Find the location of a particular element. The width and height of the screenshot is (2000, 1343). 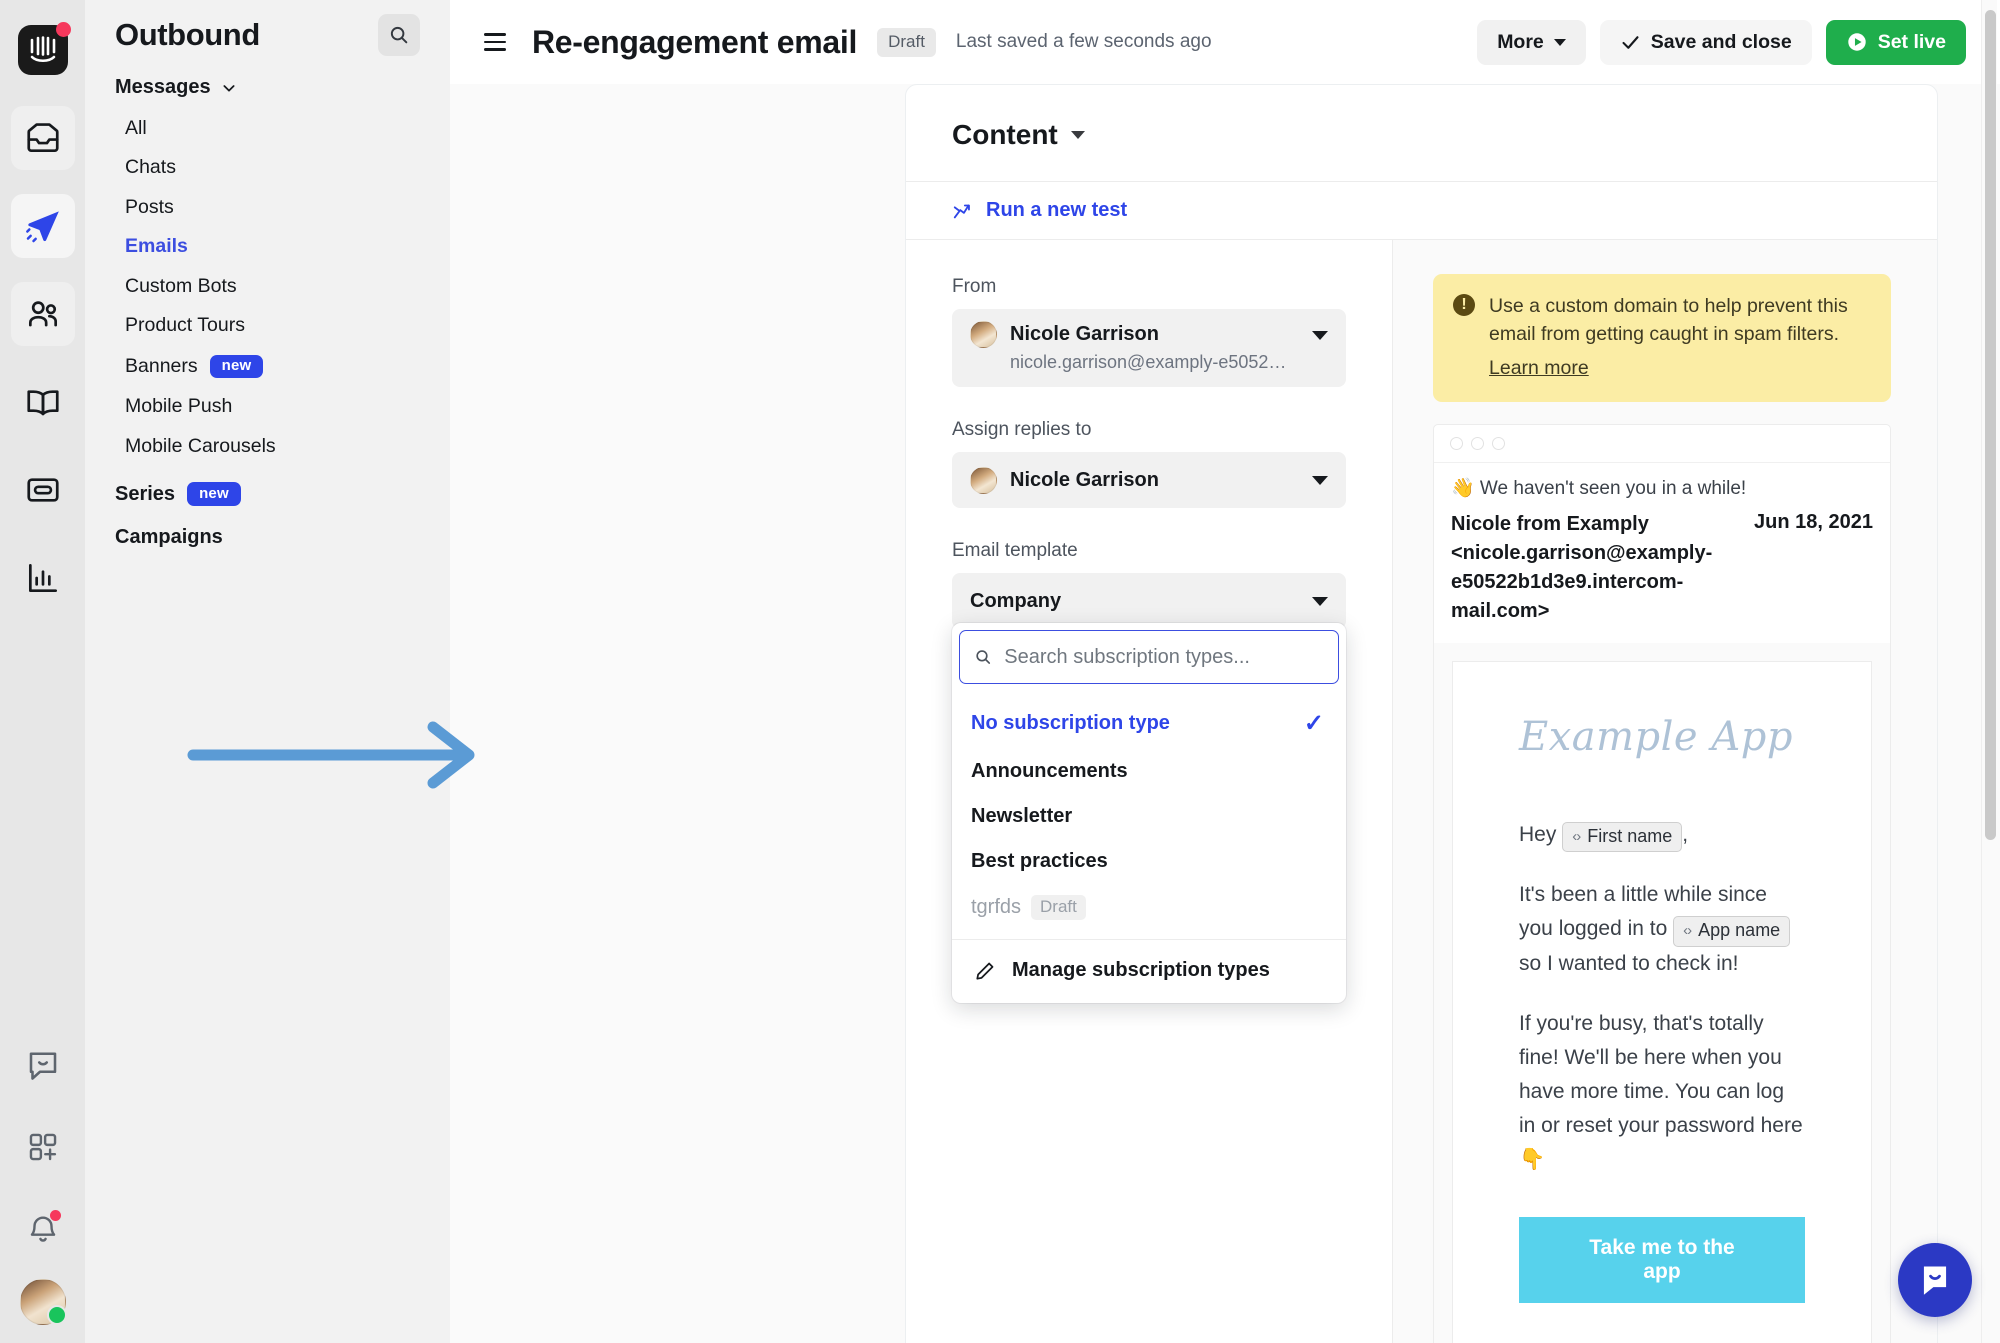

dropdown-option-announcements: Announcements is located at coordinates (1149, 771).